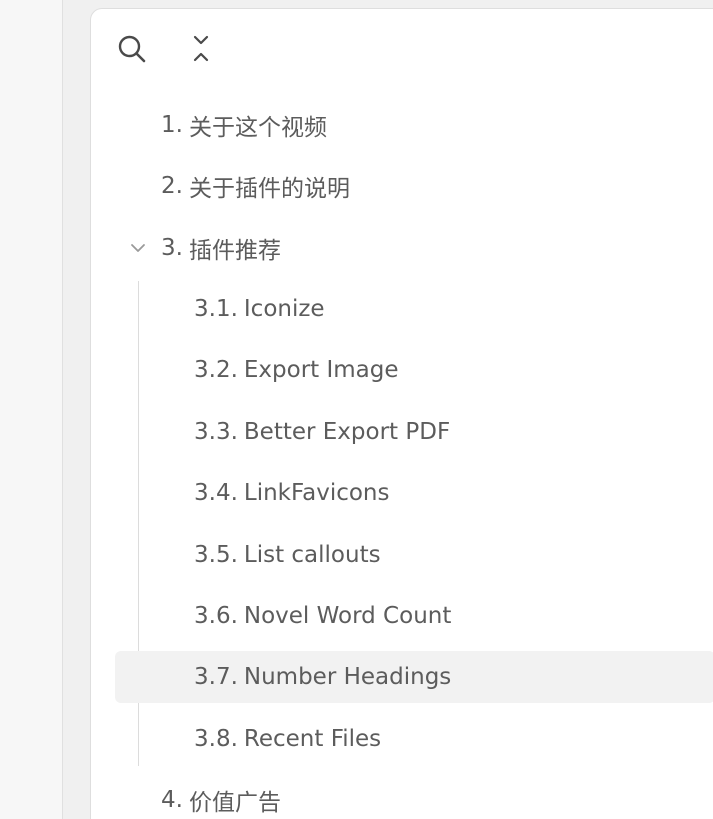 Image resolution: width=713 pixels, height=819 pixels. I want to click on outline-item-number: 3.1., so click(216, 309).